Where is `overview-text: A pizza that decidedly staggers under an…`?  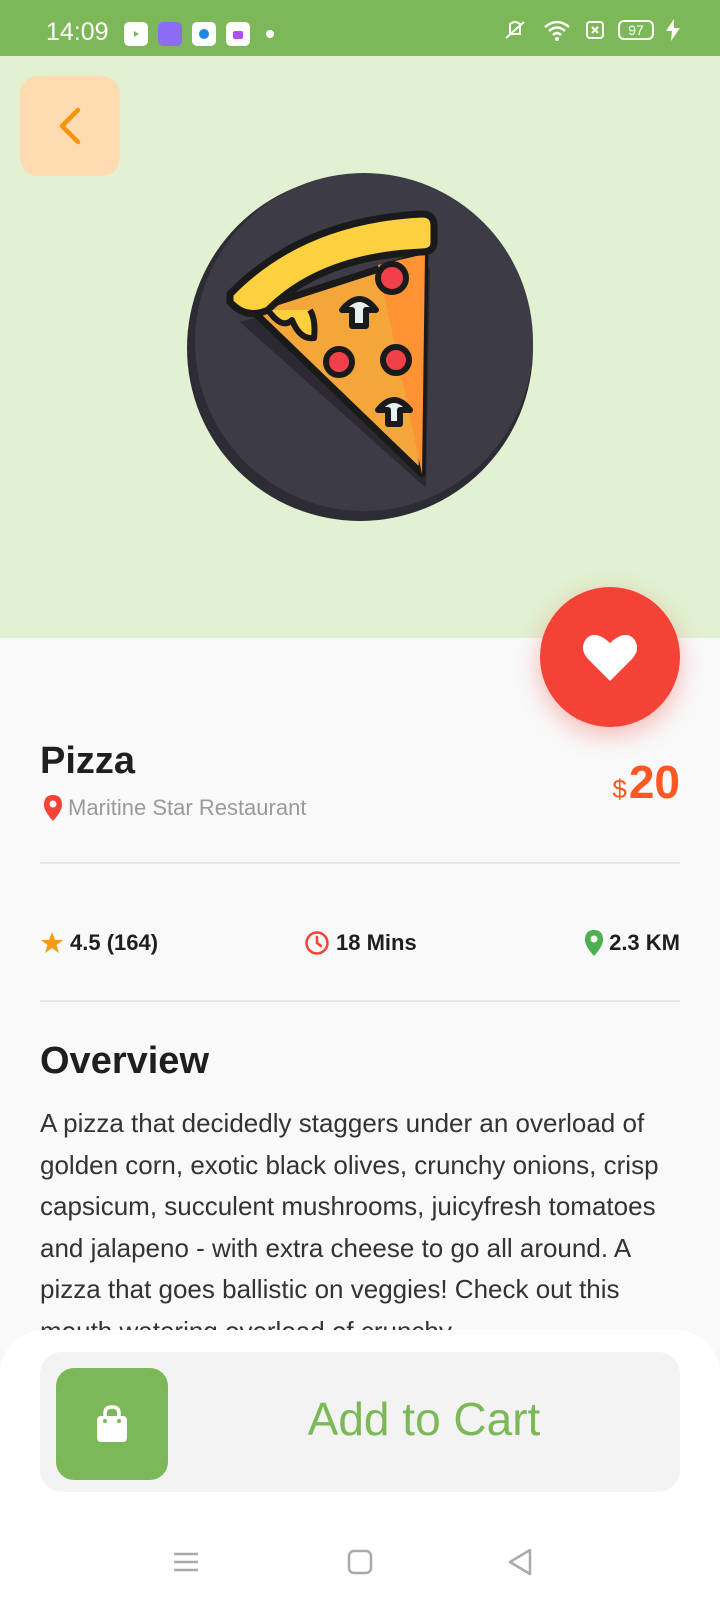
overview-text: A pizza that decidedly staggers under an… is located at coordinates (349, 1219).